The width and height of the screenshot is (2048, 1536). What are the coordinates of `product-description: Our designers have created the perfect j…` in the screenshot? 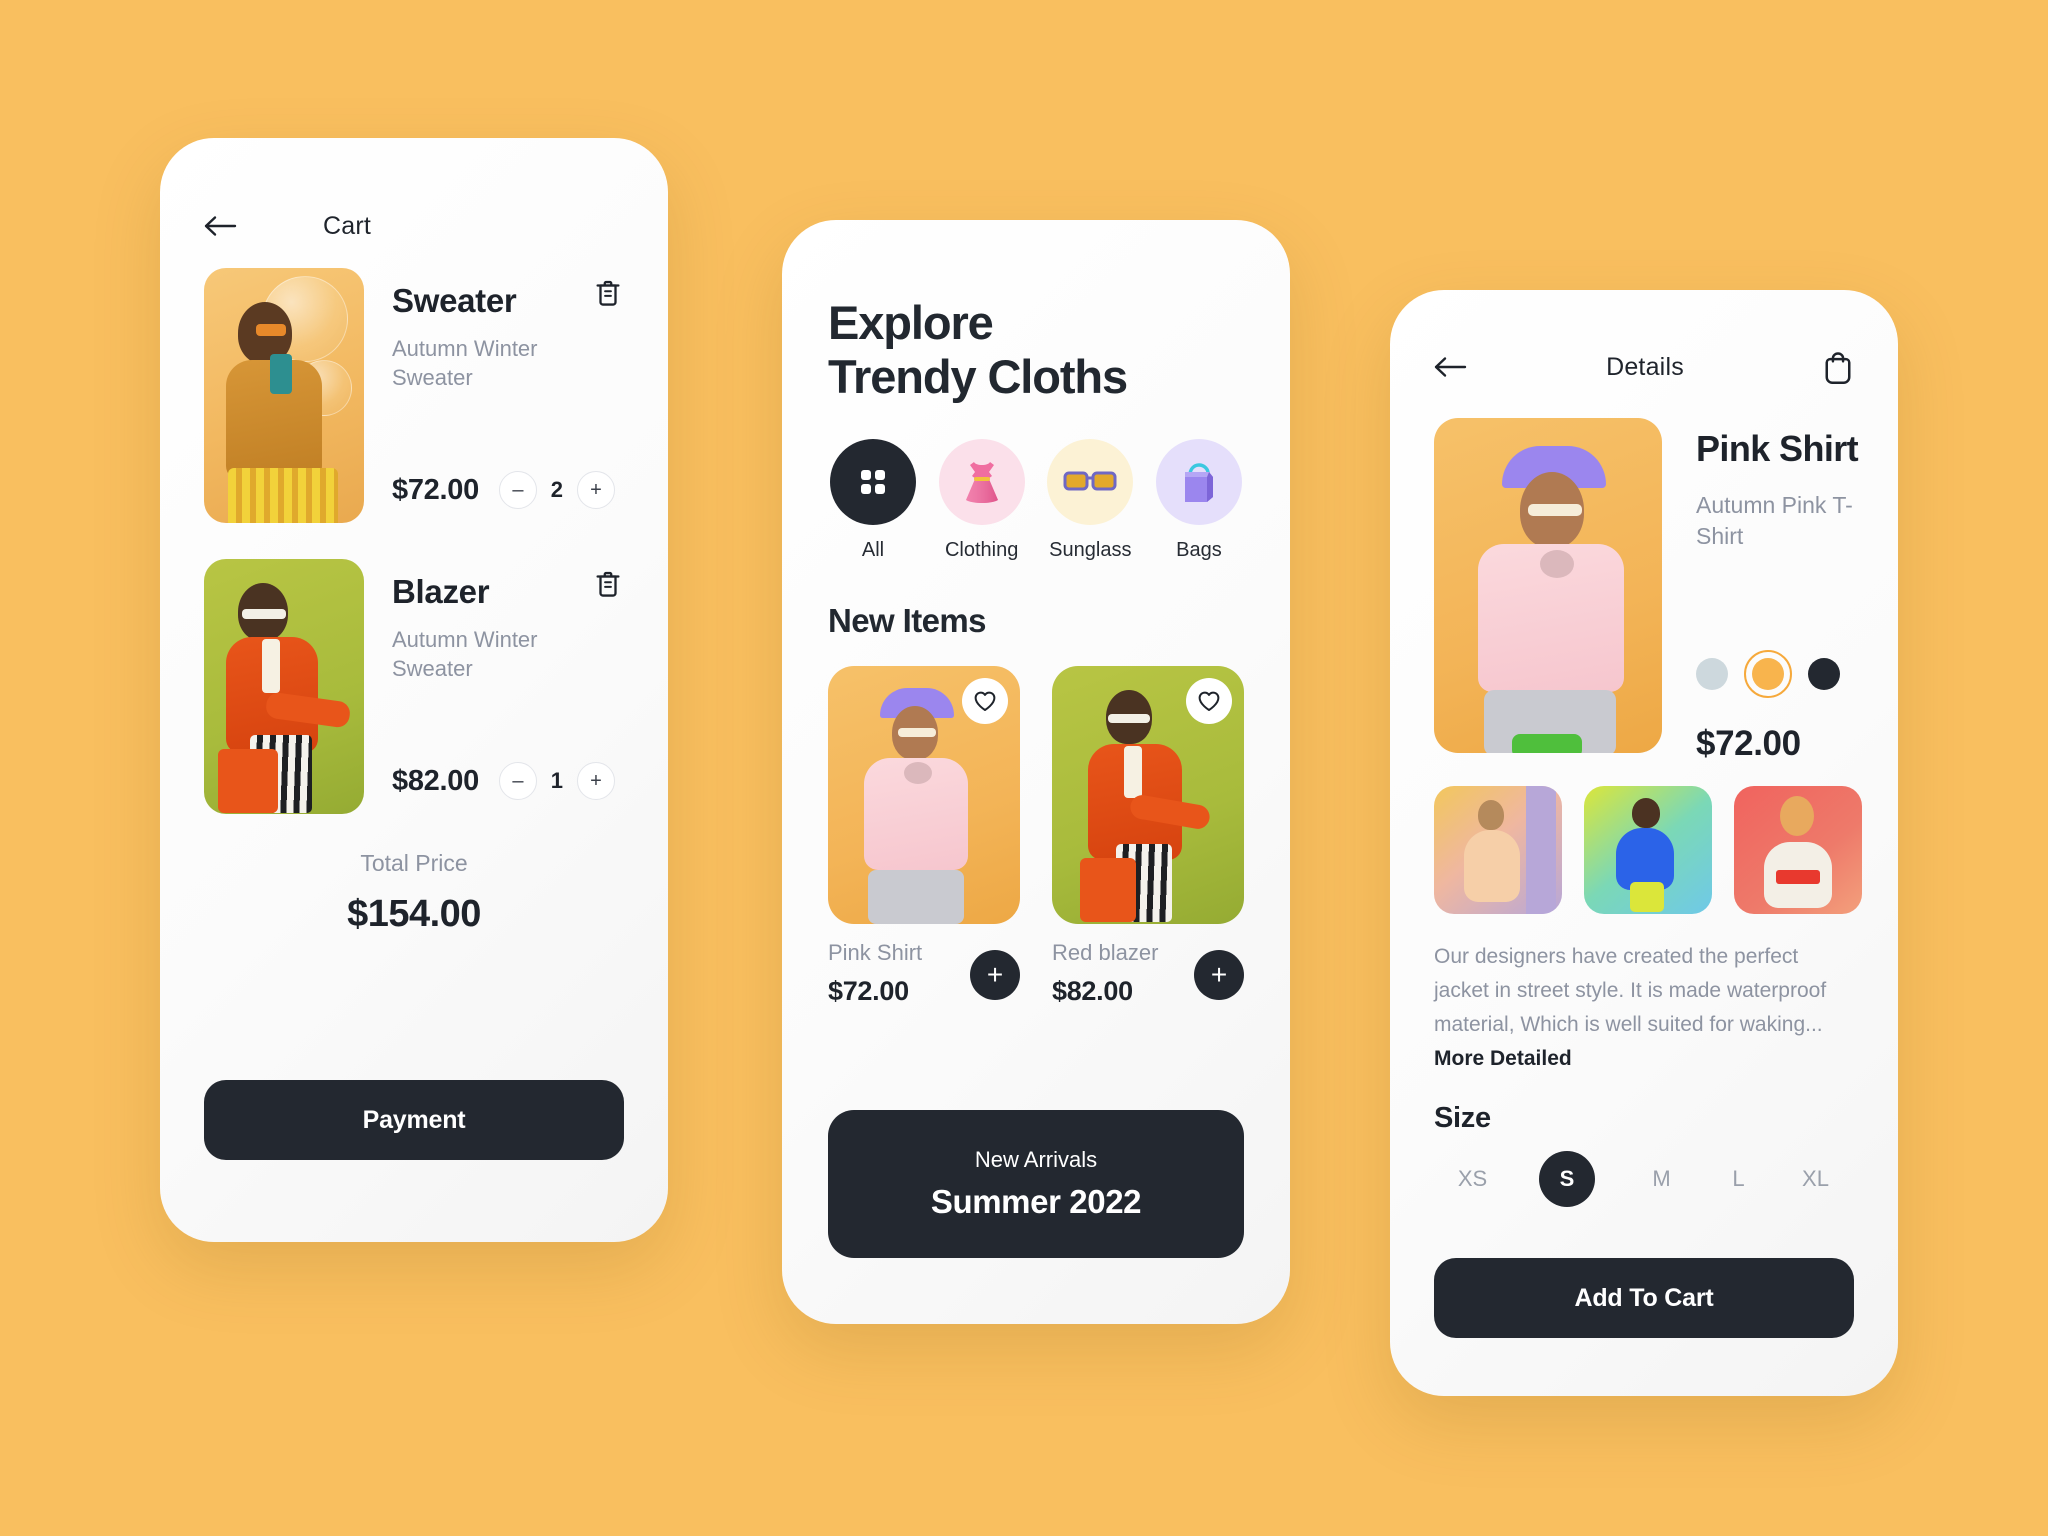 It's located at (1644, 995).